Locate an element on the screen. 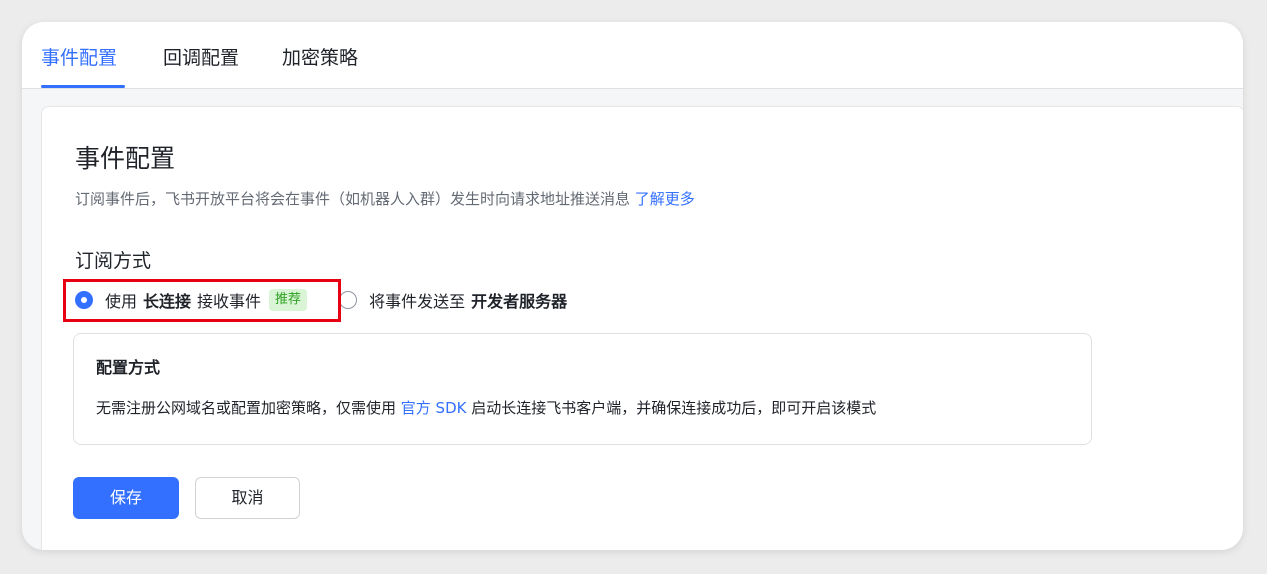 Image resolution: width=1267 pixels, height=574 pixels. cancel-button: 取消 is located at coordinates (247, 498).